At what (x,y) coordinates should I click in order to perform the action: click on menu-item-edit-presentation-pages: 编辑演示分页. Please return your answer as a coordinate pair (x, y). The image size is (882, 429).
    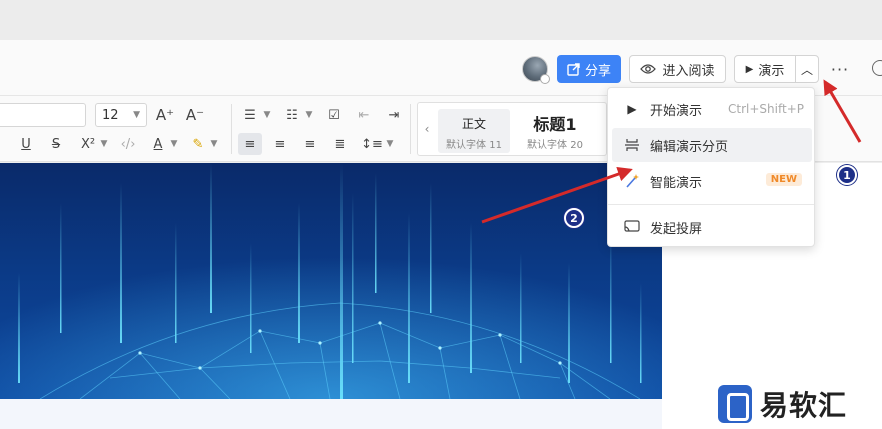
    Looking at the image, I should click on (712, 145).